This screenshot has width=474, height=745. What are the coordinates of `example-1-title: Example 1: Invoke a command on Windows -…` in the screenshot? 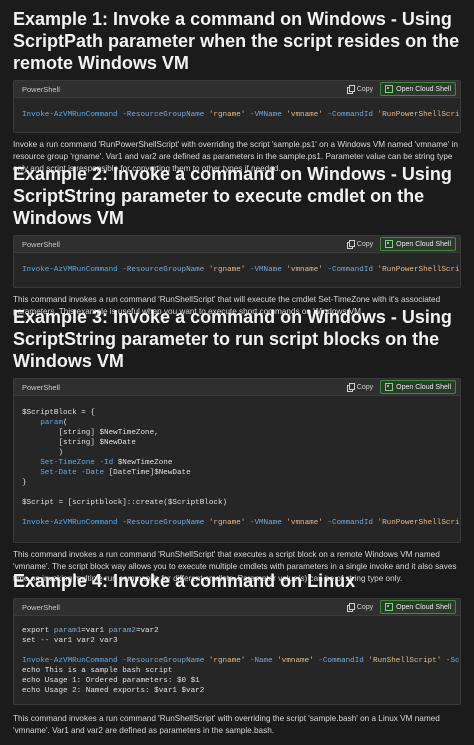 It's located at (236, 41).